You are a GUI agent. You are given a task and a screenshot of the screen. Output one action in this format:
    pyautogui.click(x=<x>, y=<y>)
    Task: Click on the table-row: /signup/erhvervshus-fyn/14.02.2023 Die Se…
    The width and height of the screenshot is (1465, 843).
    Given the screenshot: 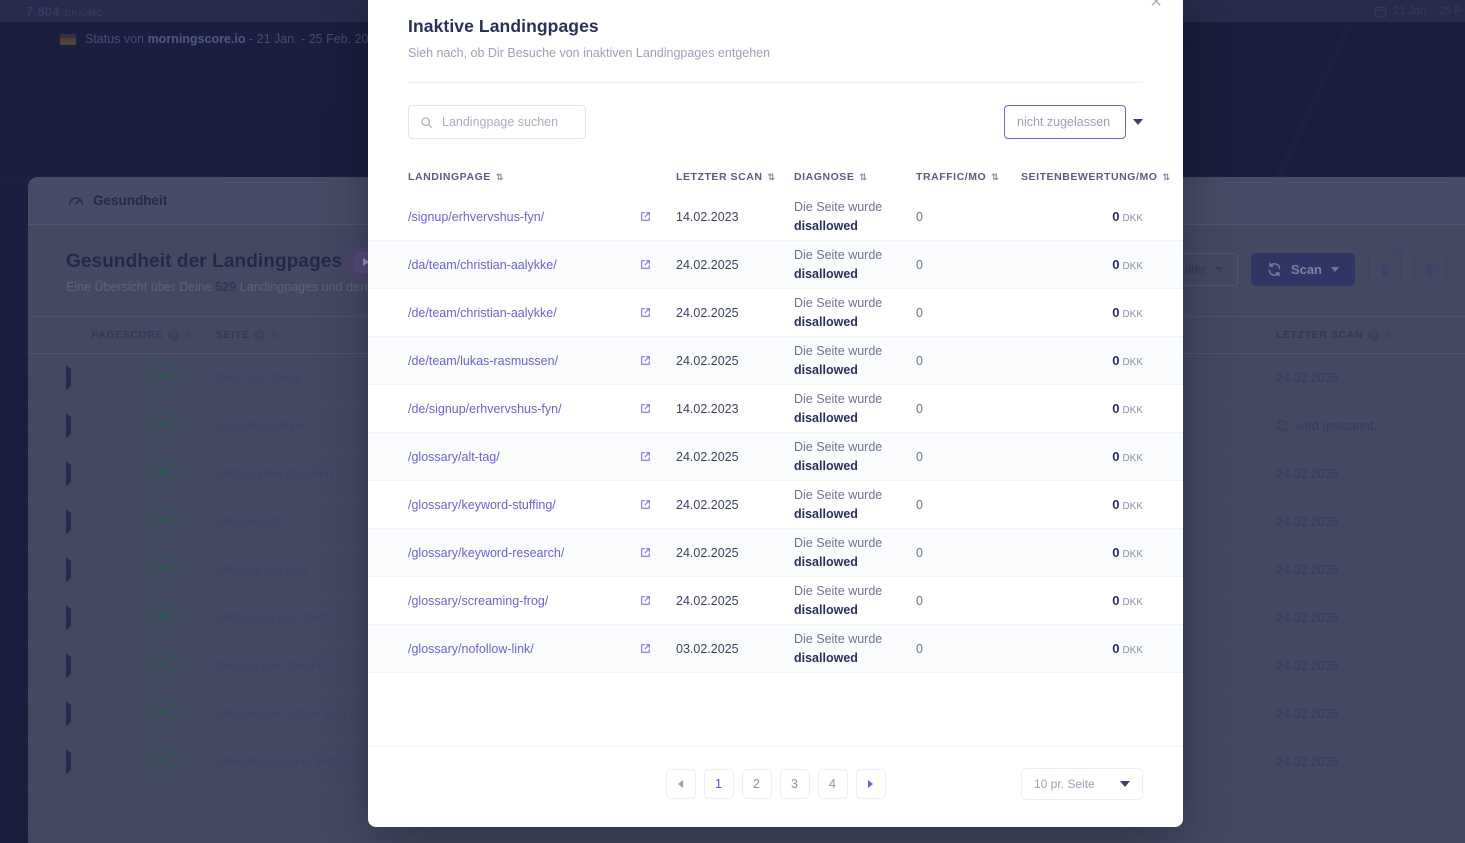 What is the action you would take?
    pyautogui.click(x=775, y=217)
    